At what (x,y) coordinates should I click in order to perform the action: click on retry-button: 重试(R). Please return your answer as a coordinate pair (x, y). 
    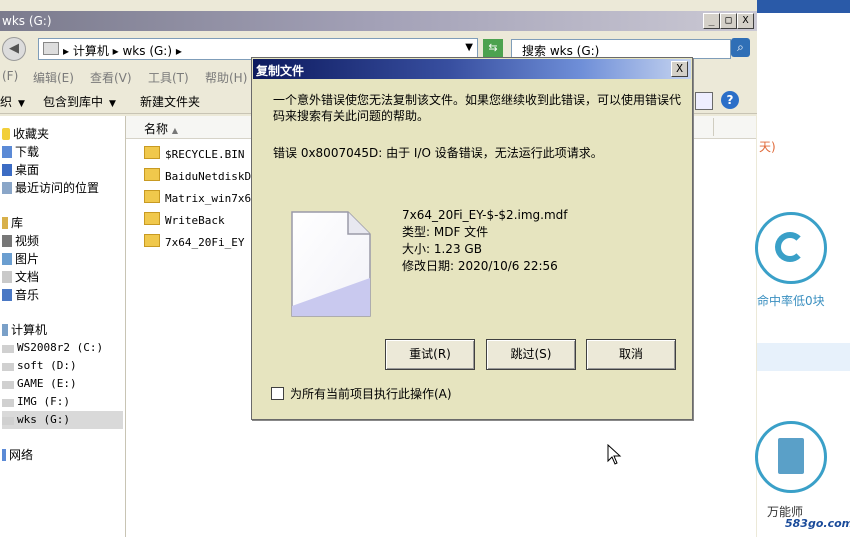
    Looking at the image, I should click on (430, 354).